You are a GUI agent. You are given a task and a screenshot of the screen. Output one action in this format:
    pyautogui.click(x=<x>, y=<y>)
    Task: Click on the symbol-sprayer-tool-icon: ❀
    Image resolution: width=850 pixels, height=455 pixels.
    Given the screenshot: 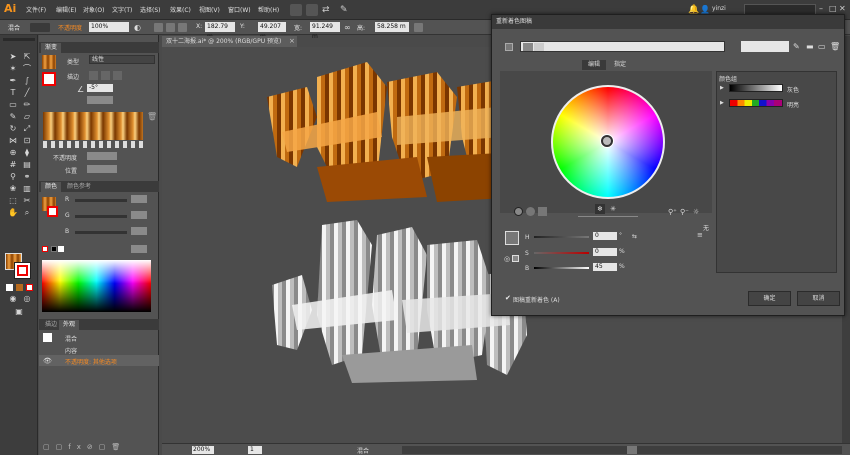 What is the action you would take?
    pyautogui.click(x=13, y=188)
    